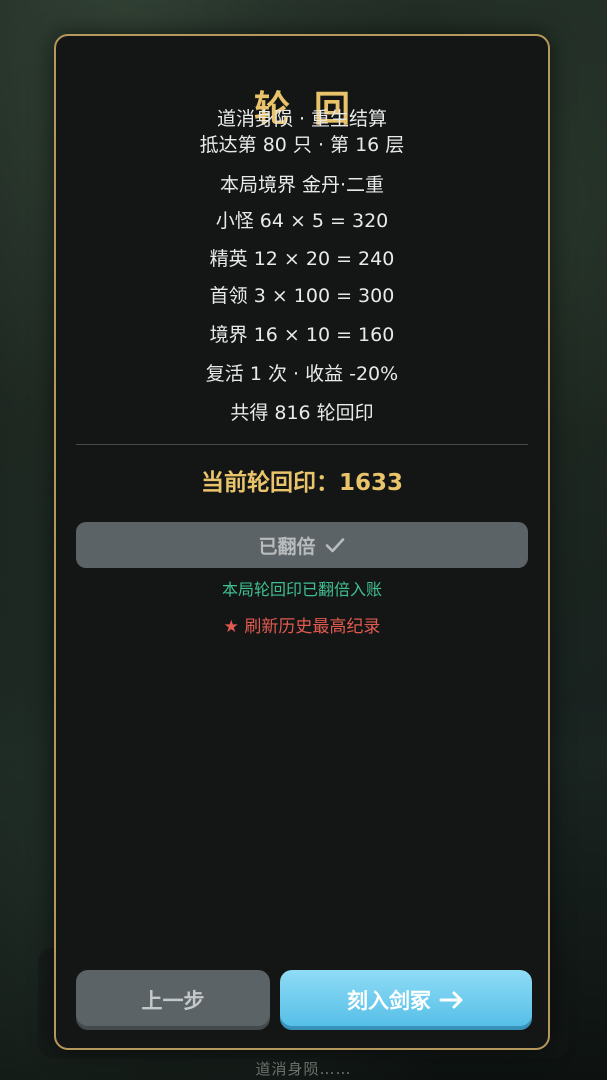 The image size is (607, 1080). What do you see at coordinates (302, 259) in the screenshot?
I see `stat-elites: 精英 12 × 20 = 240` at bounding box center [302, 259].